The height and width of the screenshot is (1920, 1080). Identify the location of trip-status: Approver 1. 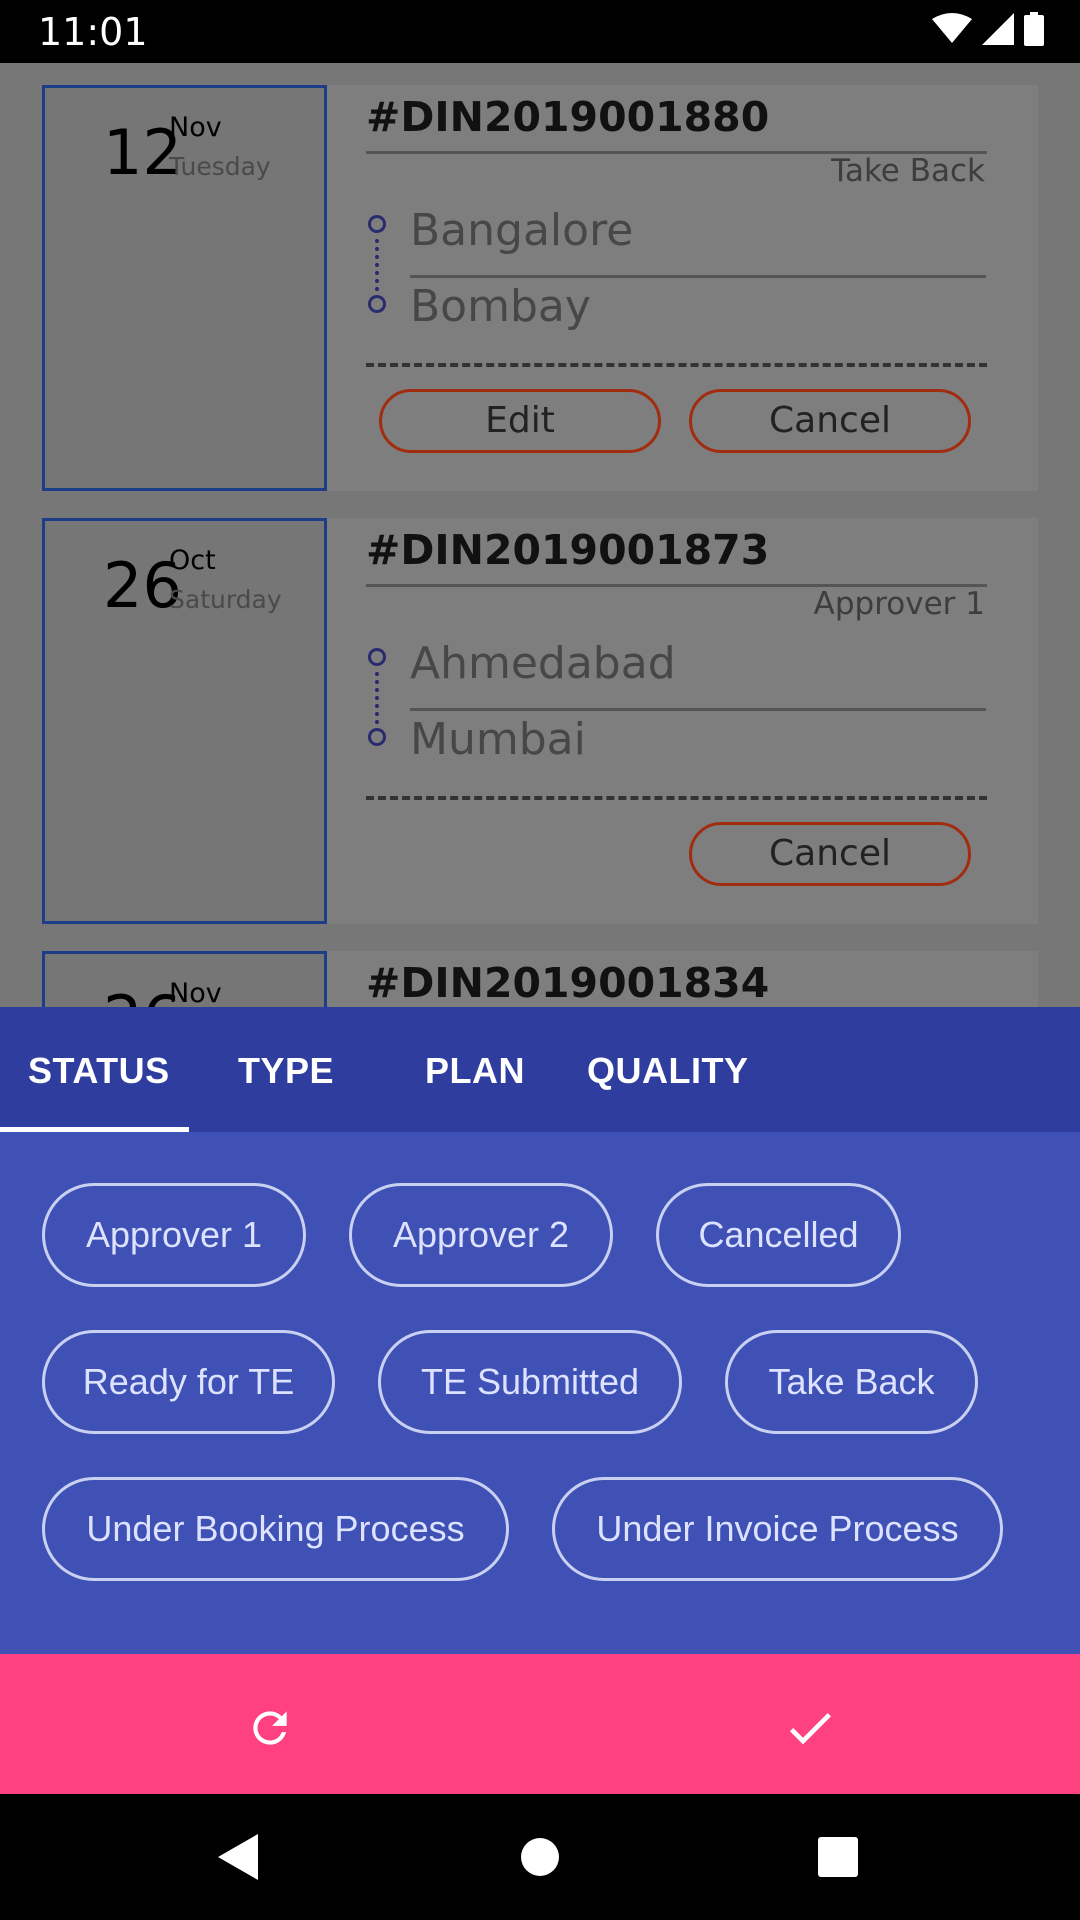
(899, 604).